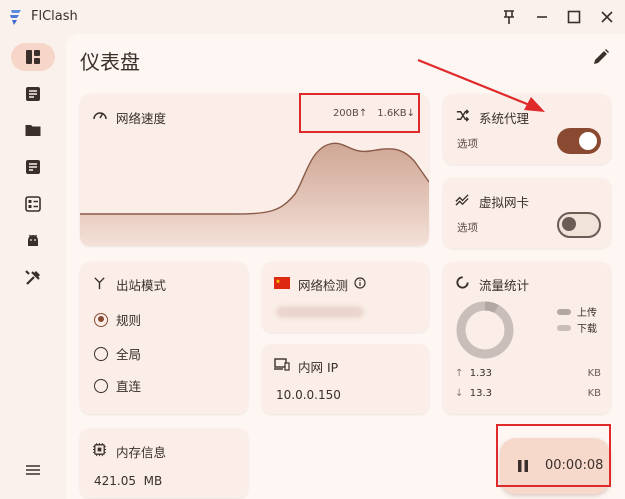  What do you see at coordinates (527, 213) in the screenshot?
I see `virtual-nic-card: 虚拟网卡 选项` at bounding box center [527, 213].